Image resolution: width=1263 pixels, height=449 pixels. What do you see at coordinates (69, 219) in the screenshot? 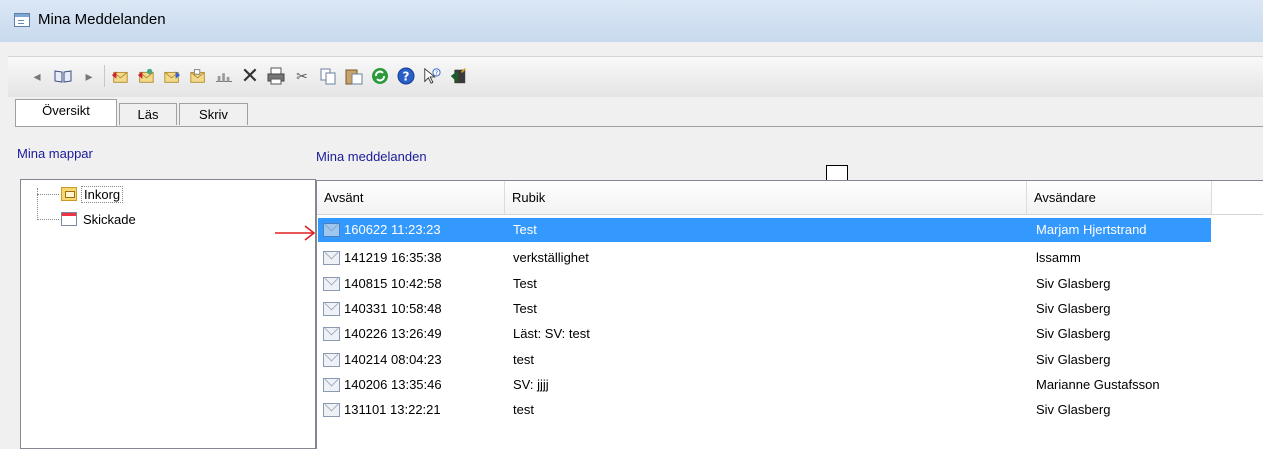
I see `sent-folder-icon` at bounding box center [69, 219].